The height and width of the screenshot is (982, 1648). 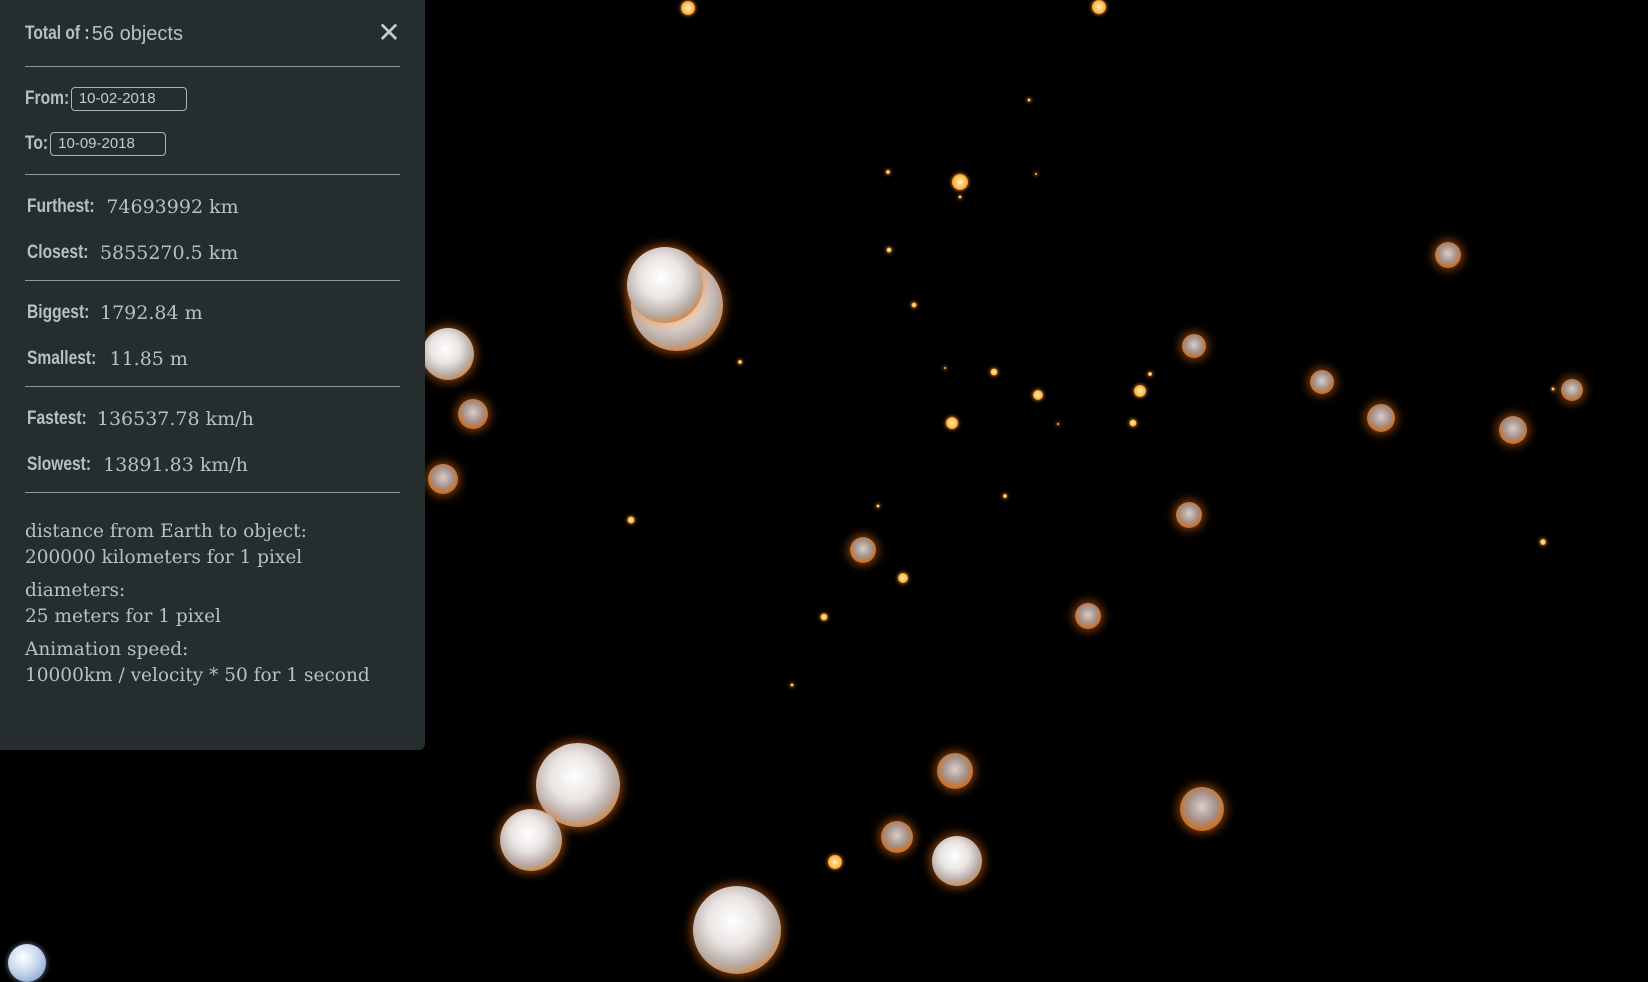 I want to click on slowest-label: Slowest:, so click(x=59, y=464).